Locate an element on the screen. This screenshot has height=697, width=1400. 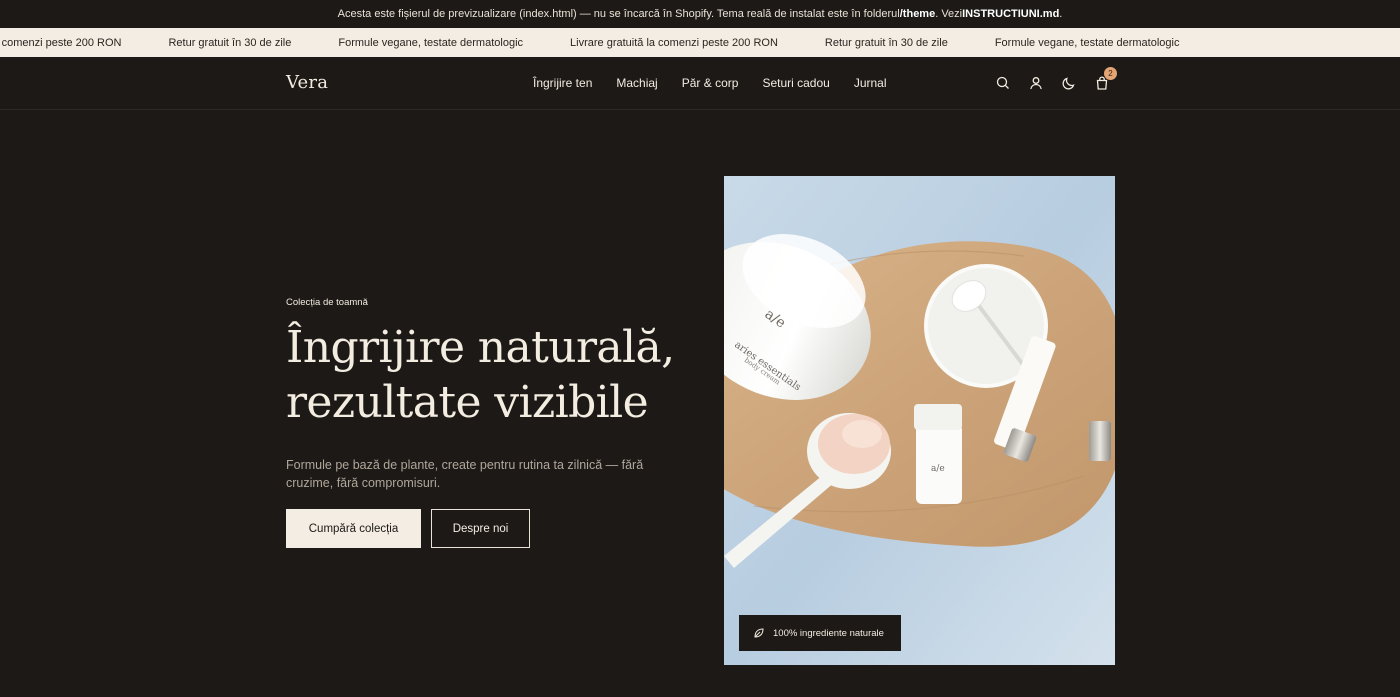
natural-ingredients-badge: 100% ingrediente naturale is located at coordinates (820, 633).